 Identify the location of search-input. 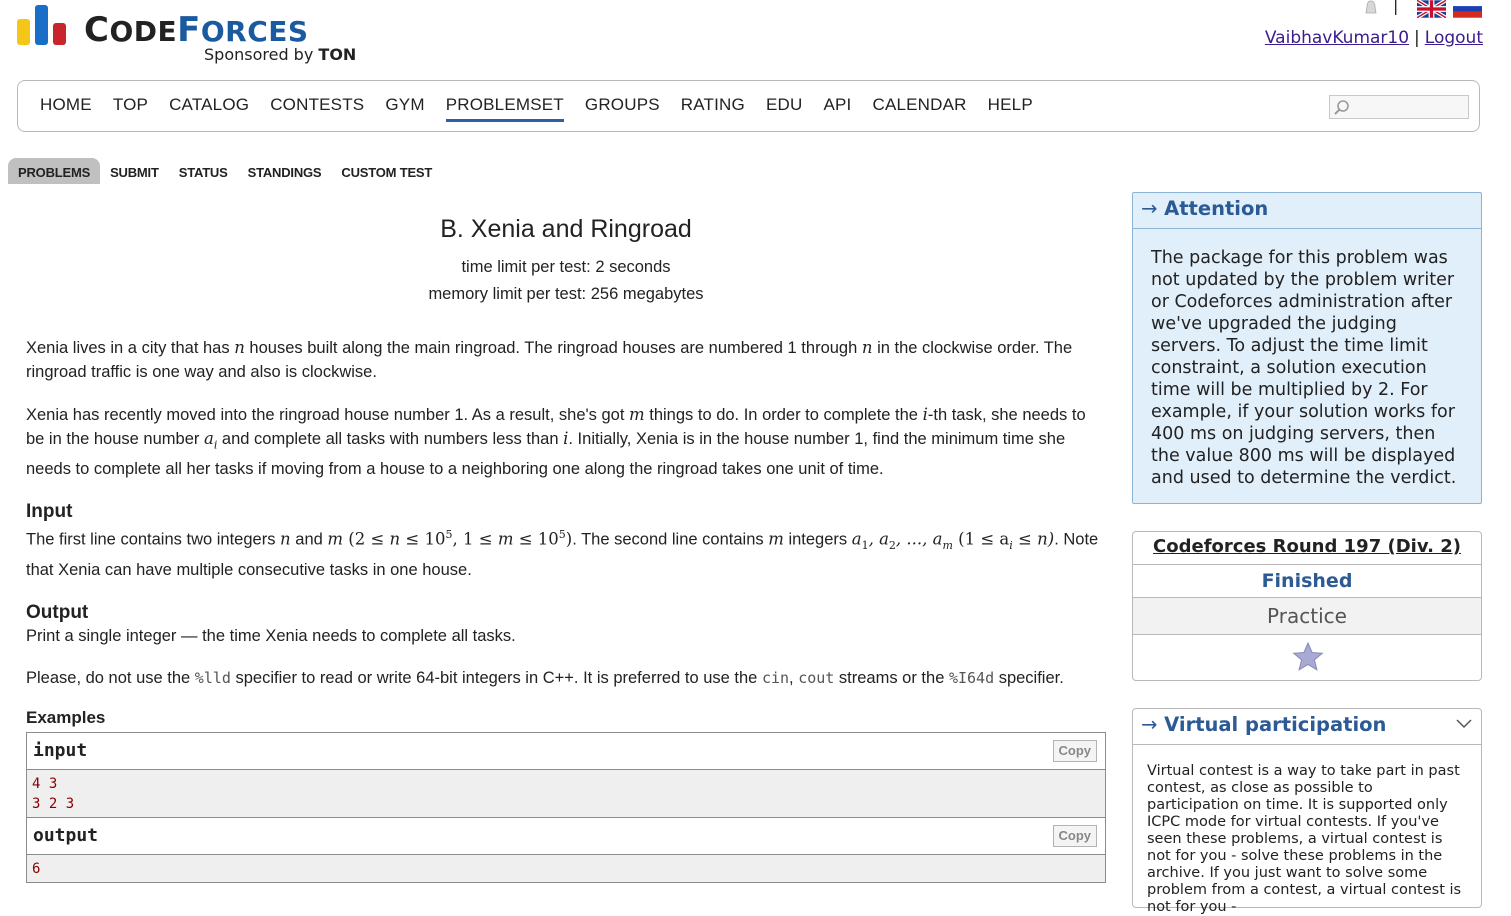
(1399, 107).